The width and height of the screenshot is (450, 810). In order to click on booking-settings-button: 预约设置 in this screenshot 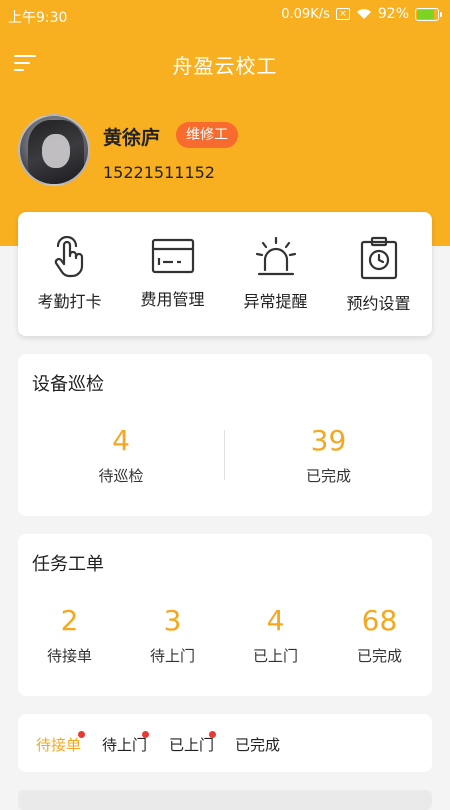, I will do `click(378, 274)`.